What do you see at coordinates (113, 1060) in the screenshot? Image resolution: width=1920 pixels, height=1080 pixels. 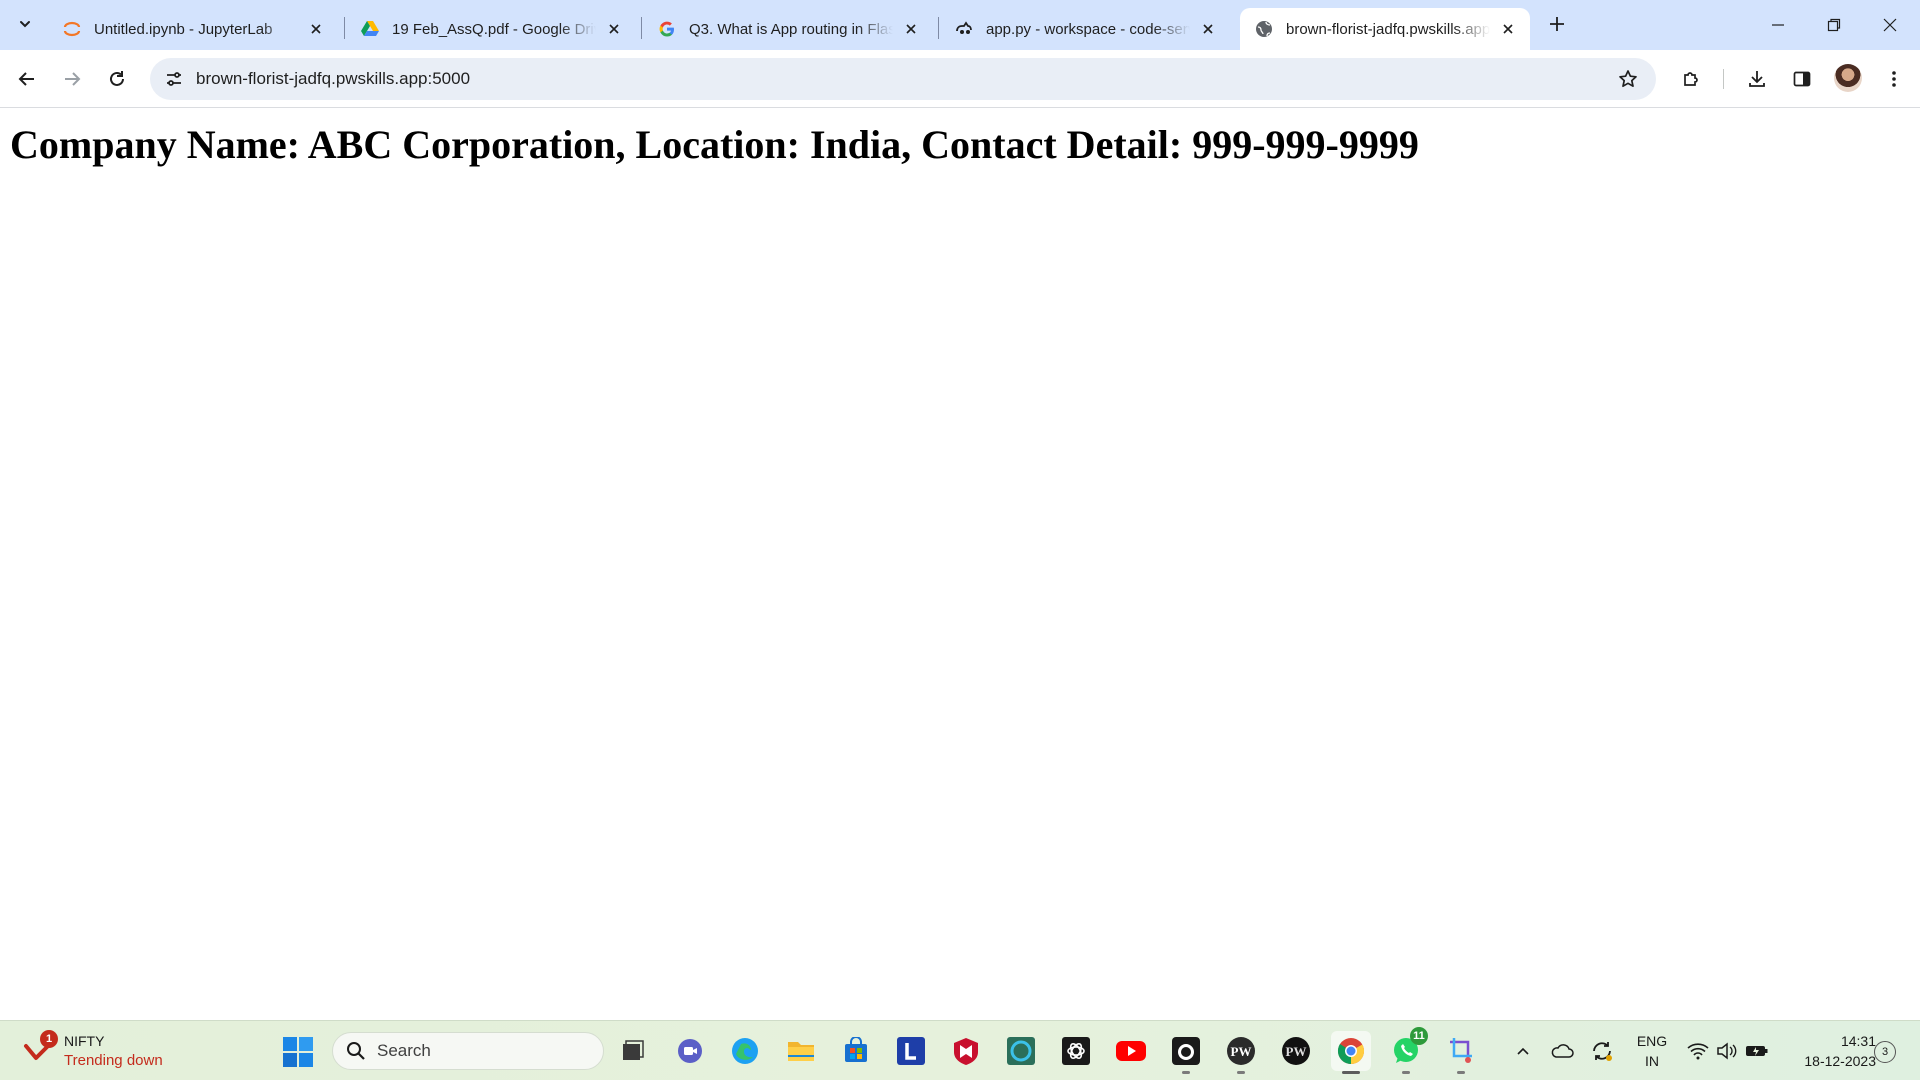 I see `widget-subtitle: Trending down` at bounding box center [113, 1060].